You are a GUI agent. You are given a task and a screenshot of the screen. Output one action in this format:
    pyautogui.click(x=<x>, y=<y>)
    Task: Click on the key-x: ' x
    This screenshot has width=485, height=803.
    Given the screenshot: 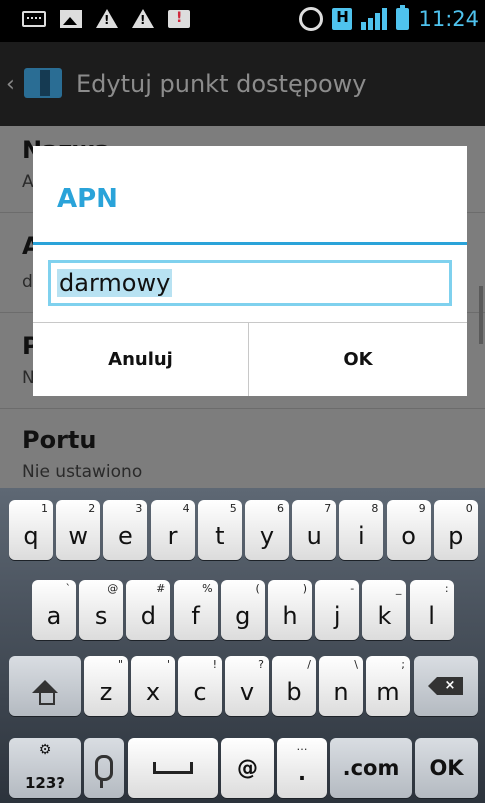 What is the action you would take?
    pyautogui.click(x=153, y=686)
    